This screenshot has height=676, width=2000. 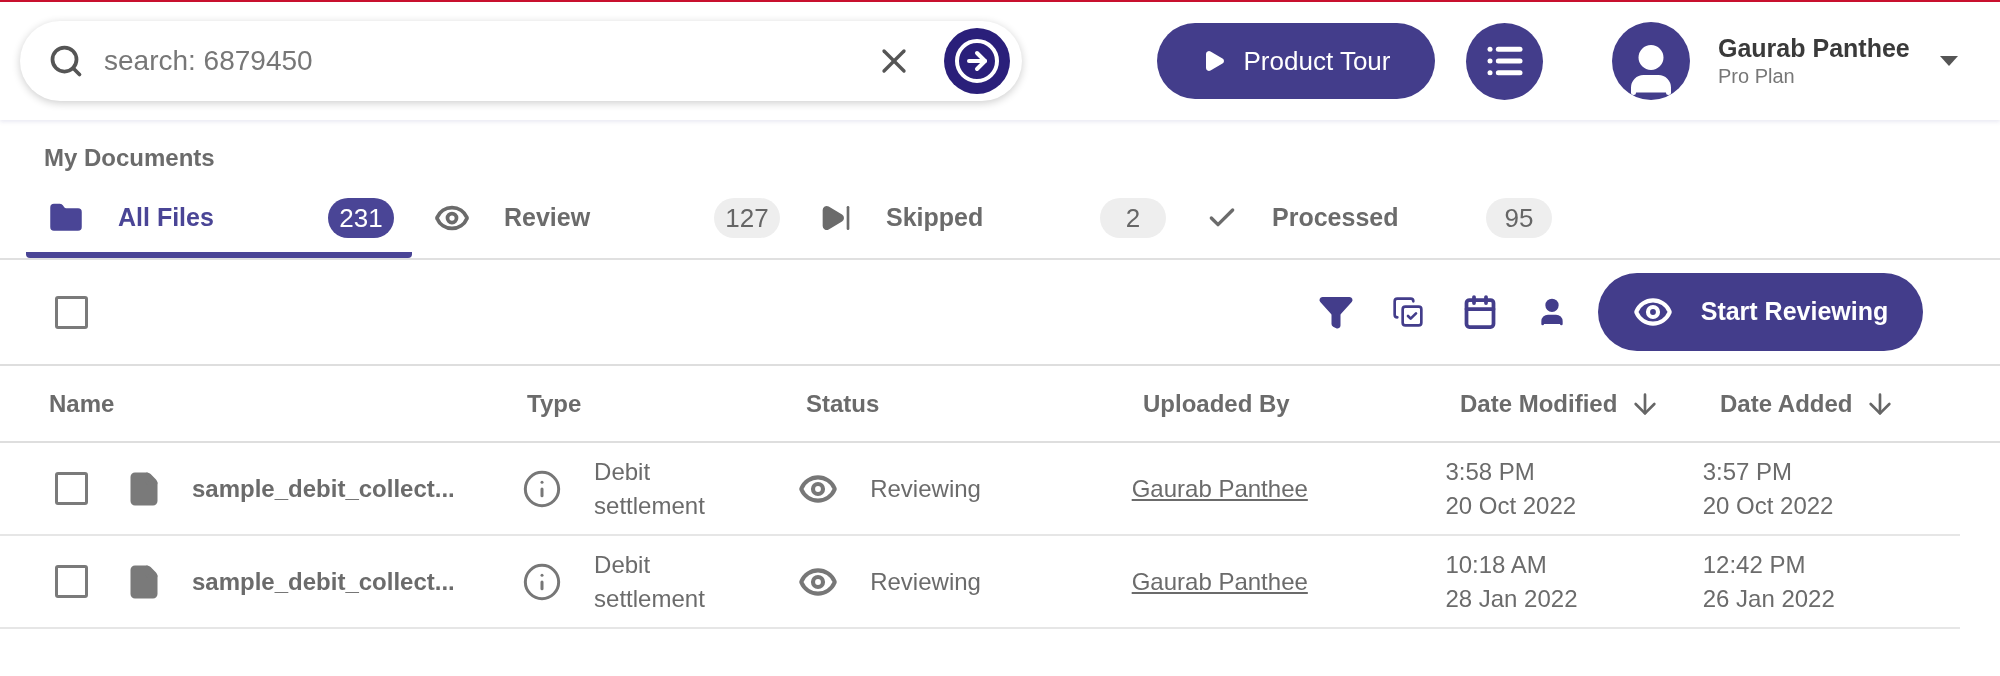 What do you see at coordinates (166, 218) in the screenshot?
I see `tab-label: All Files` at bounding box center [166, 218].